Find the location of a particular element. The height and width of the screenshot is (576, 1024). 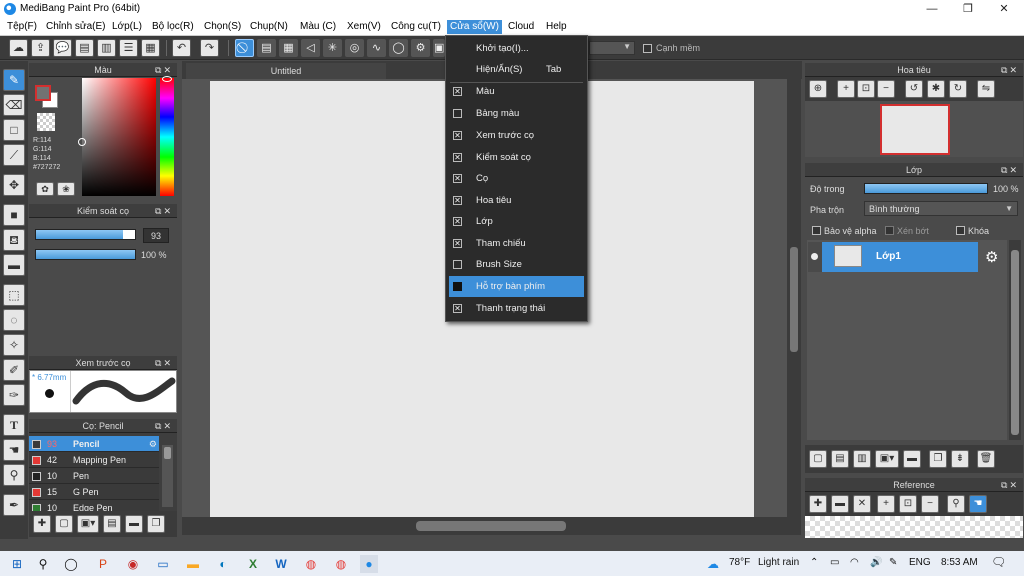

curve-snap-icon: ∿ is located at coordinates (376, 48).